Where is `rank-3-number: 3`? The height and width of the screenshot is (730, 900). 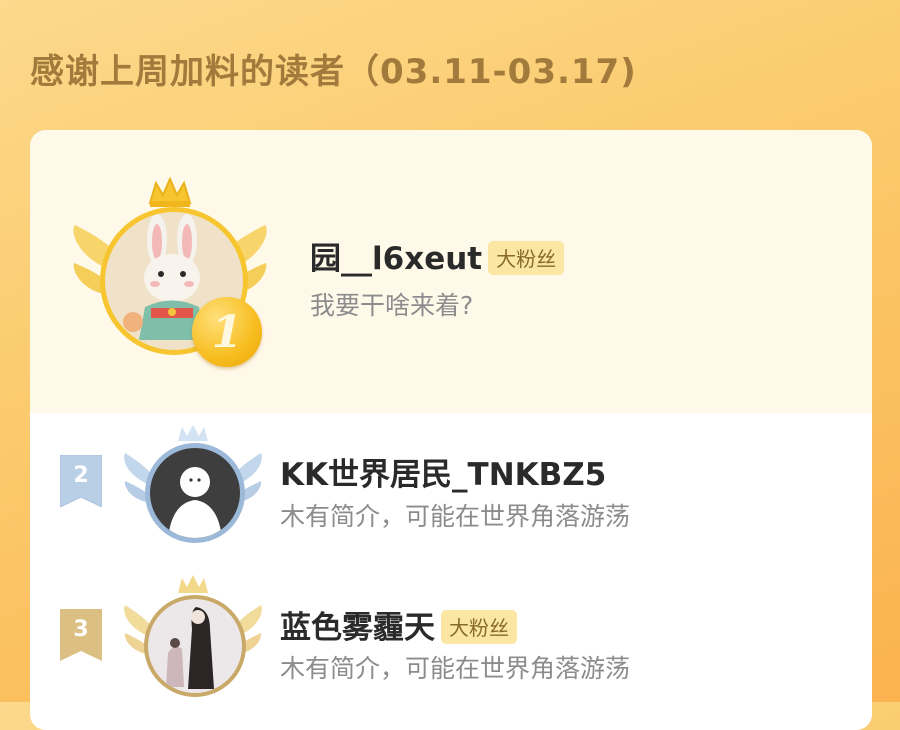 rank-3-number: 3 is located at coordinates (81, 629).